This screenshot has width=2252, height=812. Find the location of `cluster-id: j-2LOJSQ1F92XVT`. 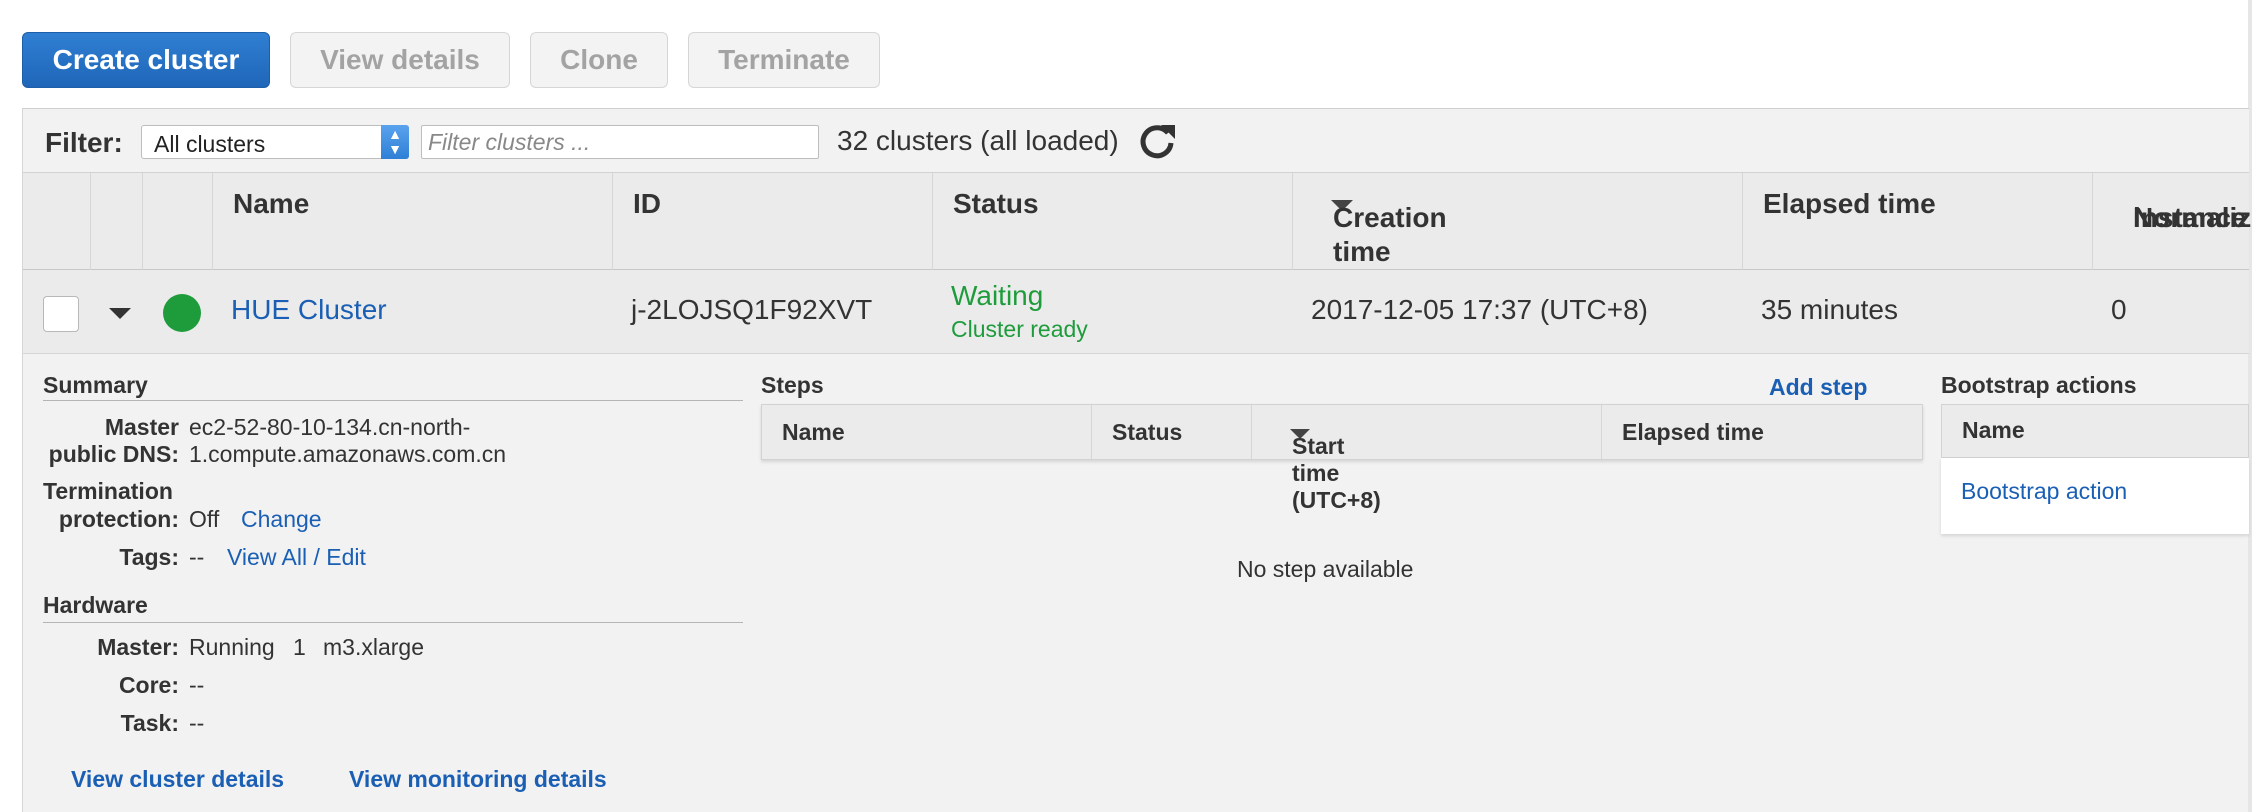

cluster-id: j-2LOJSQ1F92XVT is located at coordinates (752, 309).